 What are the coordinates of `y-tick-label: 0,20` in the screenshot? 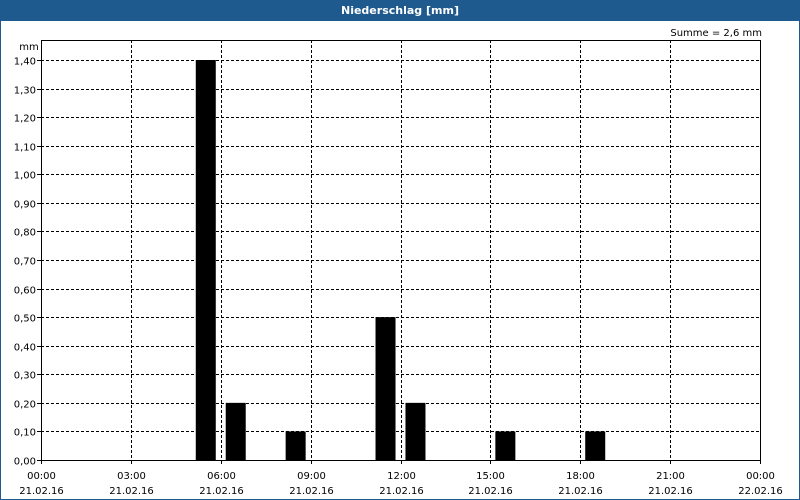 It's located at (25, 405).